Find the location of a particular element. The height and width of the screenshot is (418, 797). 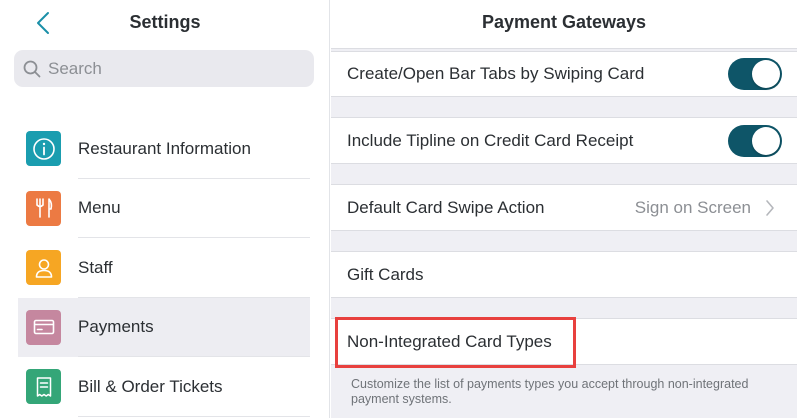

fork-knife-icon is located at coordinates (43, 208).